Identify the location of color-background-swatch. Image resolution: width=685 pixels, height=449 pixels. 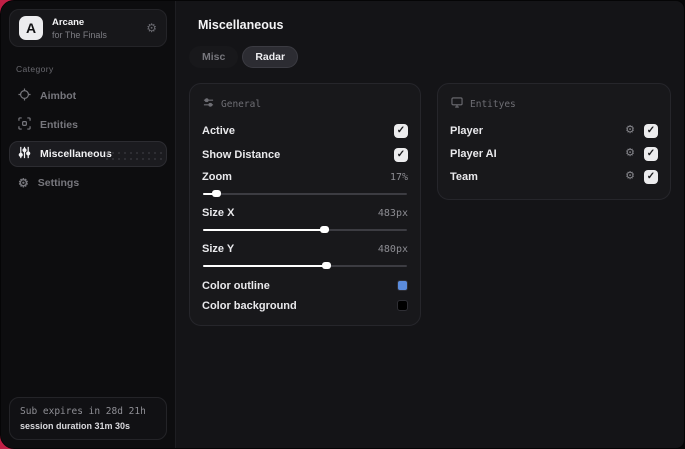
(402, 305).